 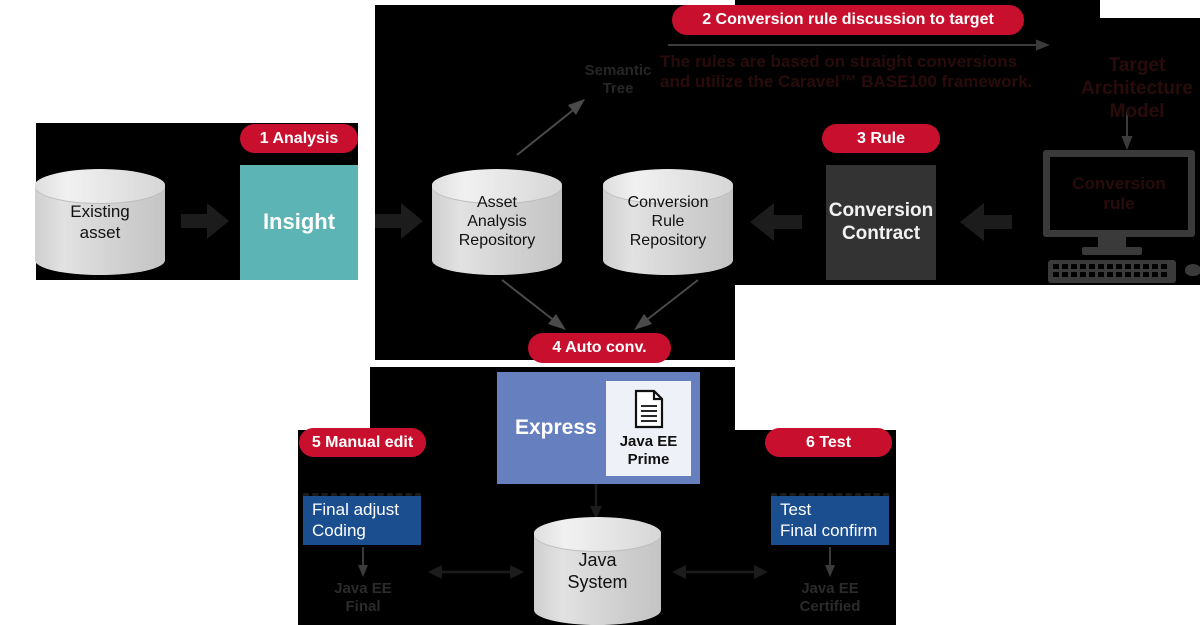 I want to click on arrow-asset-to-insight, so click(x=205, y=221).